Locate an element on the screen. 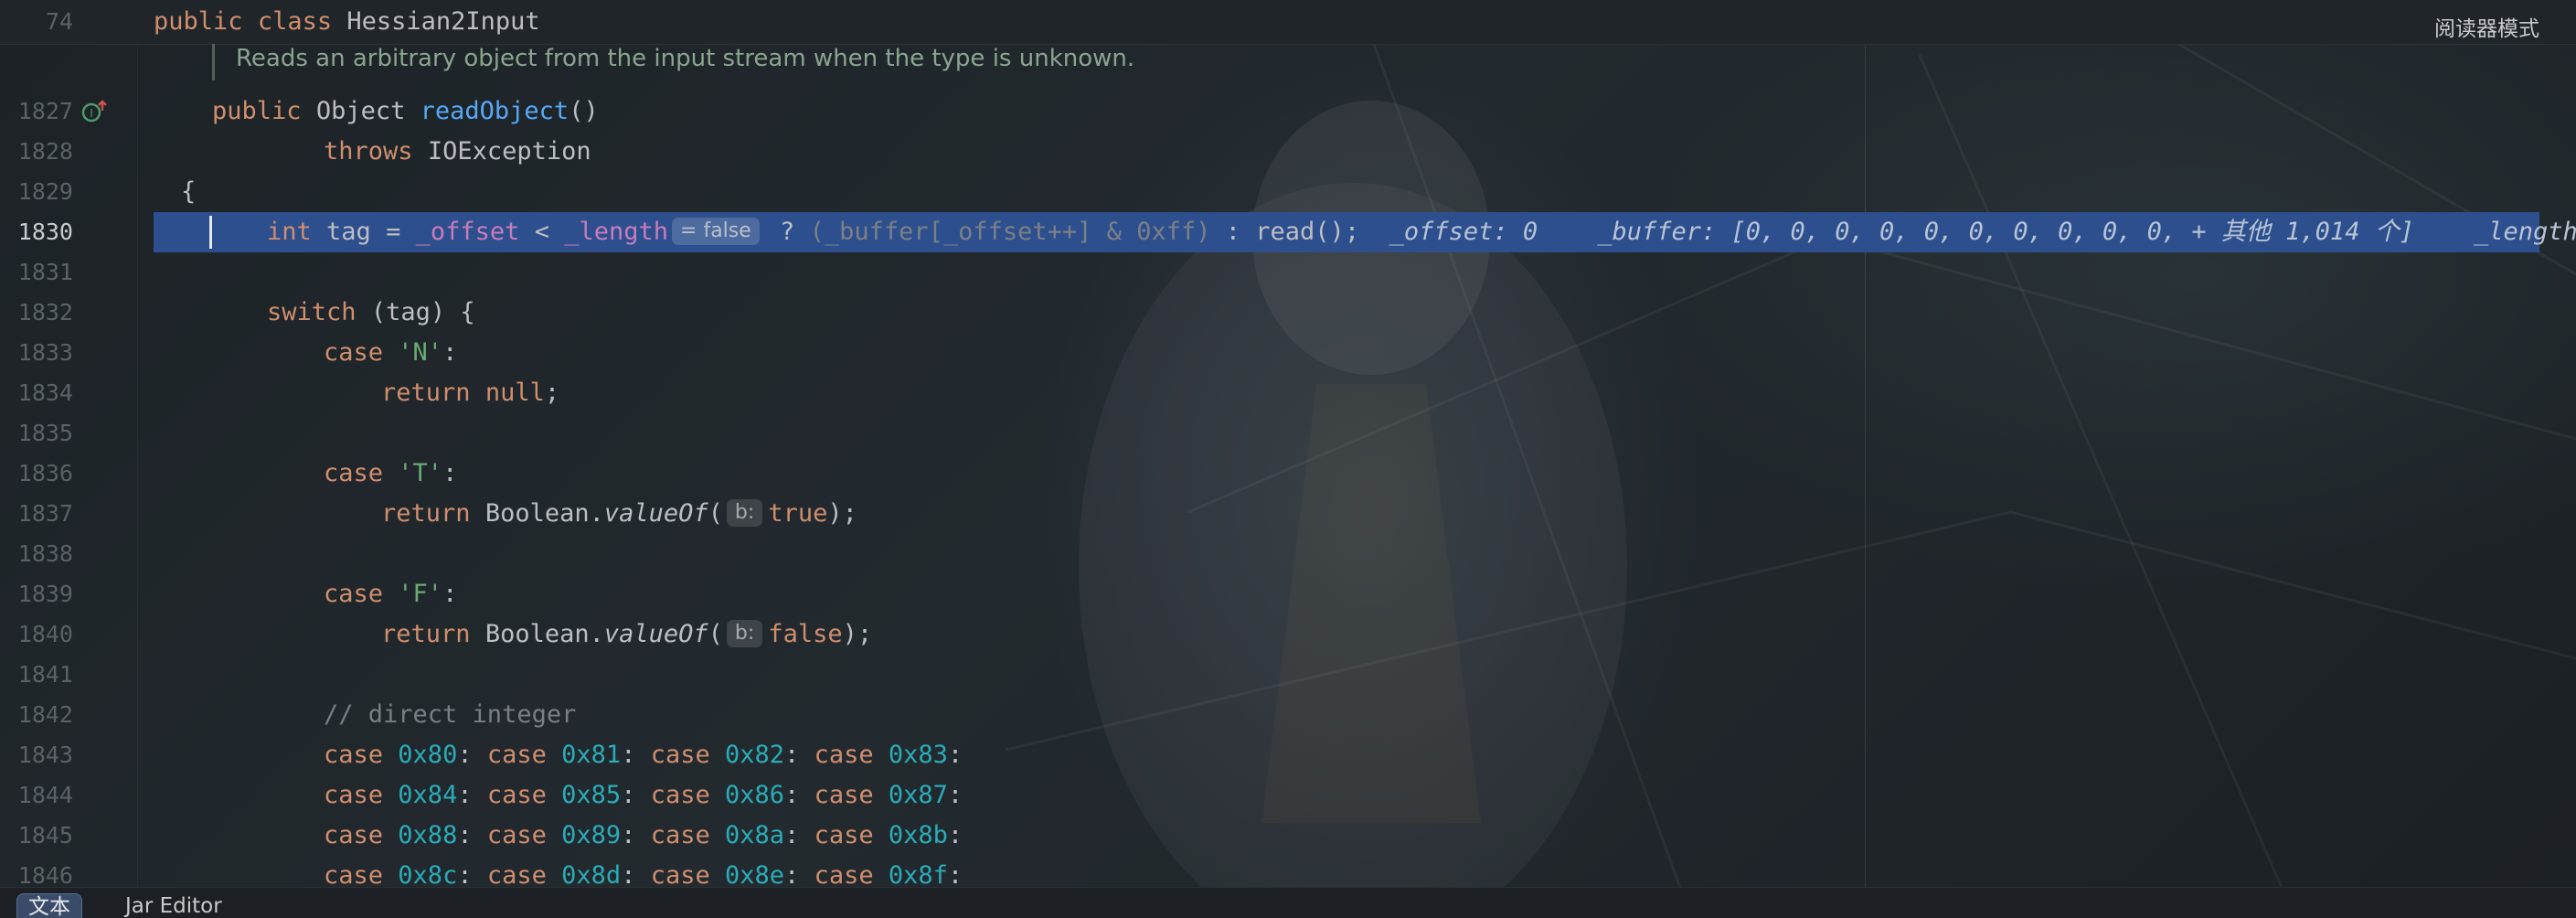 The image size is (2576, 918). code-comment: // direct integer is located at coordinates (450, 715).